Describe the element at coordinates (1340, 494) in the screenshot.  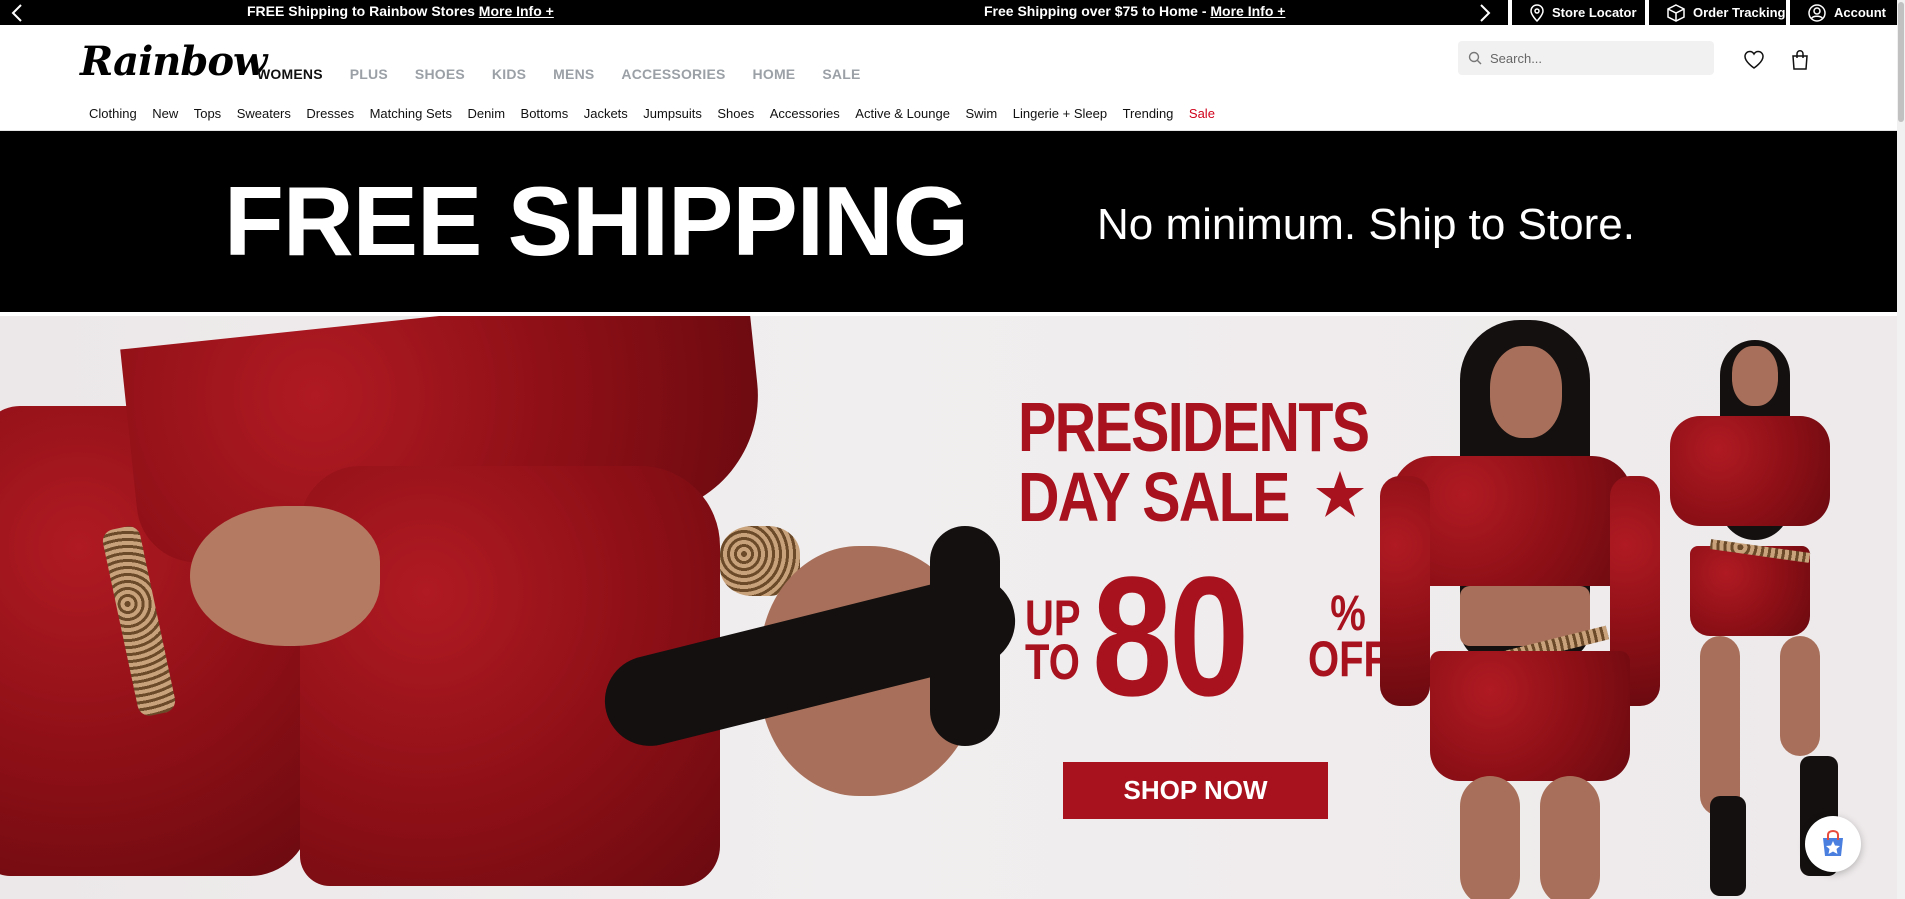
I see `star-icon` at that location.